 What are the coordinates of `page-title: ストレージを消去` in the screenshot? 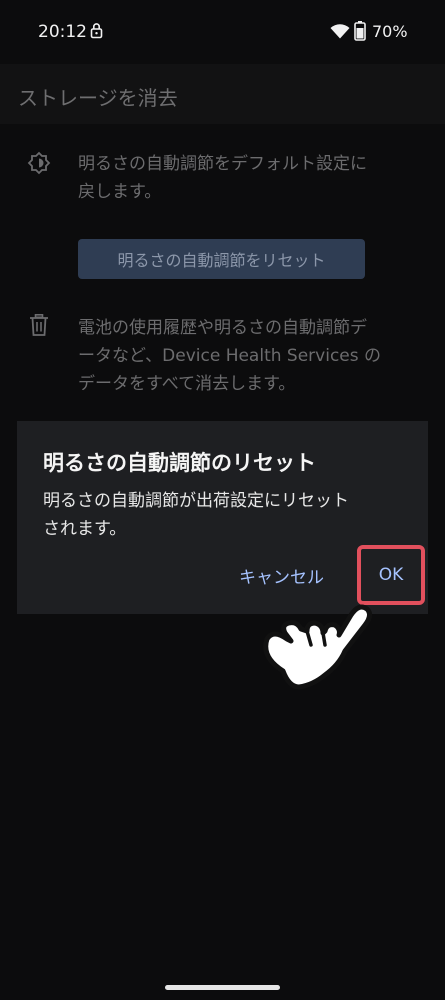 It's located at (98, 98).